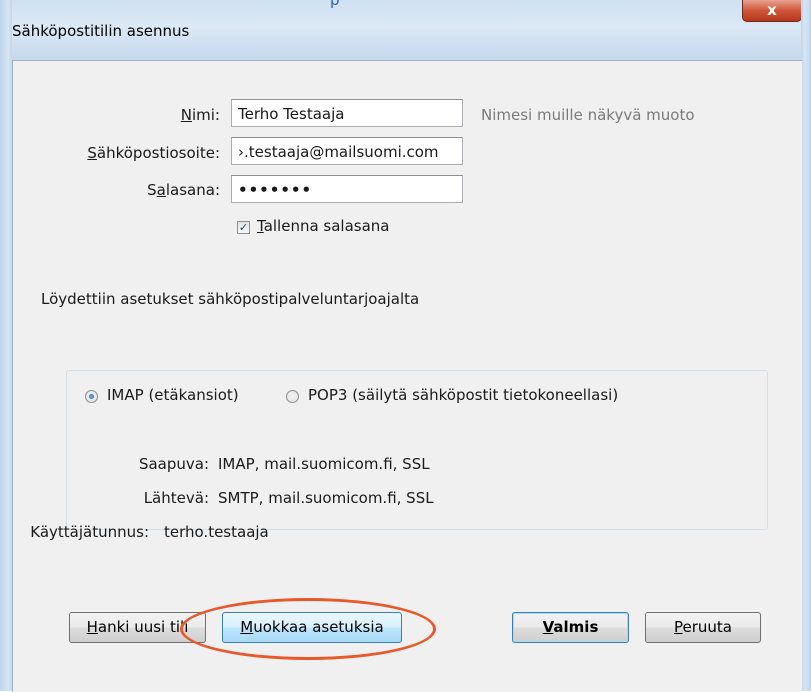 This screenshot has width=811, height=692. What do you see at coordinates (243, 227) in the screenshot?
I see `remember-password-checkbox: ✓` at bounding box center [243, 227].